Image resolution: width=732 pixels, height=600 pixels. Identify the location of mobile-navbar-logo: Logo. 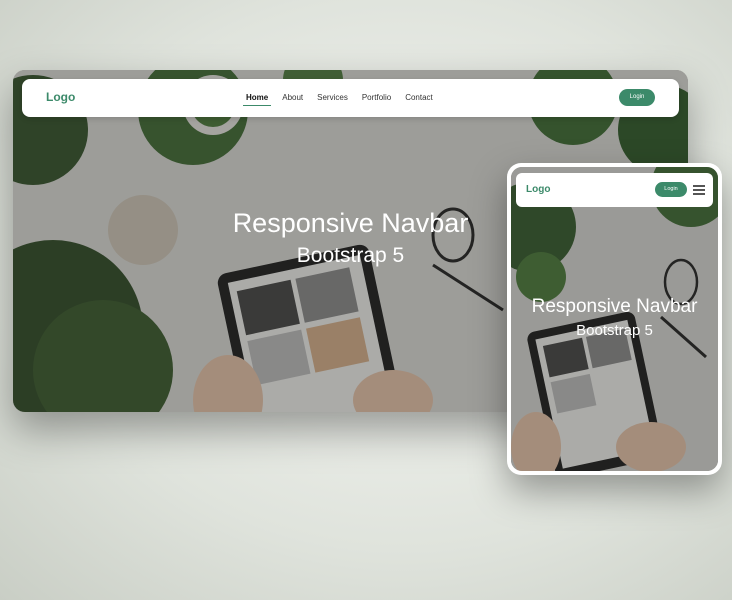
(538, 189).